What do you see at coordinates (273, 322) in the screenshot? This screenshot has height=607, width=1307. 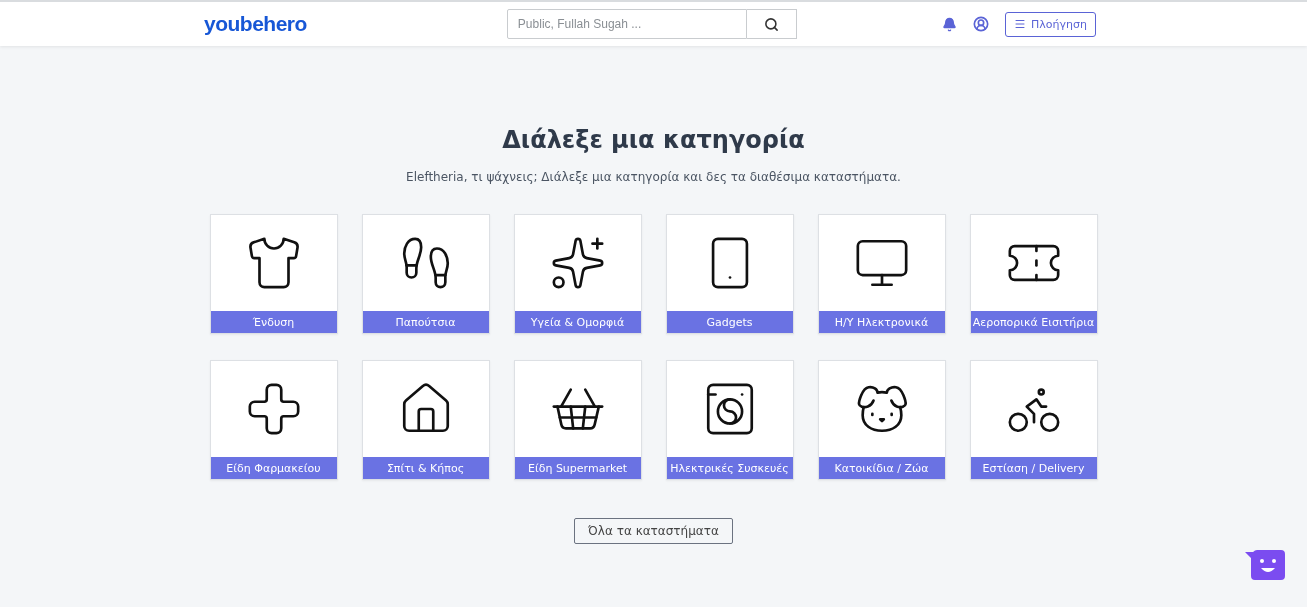 I see `category-label: Ένδυση` at bounding box center [273, 322].